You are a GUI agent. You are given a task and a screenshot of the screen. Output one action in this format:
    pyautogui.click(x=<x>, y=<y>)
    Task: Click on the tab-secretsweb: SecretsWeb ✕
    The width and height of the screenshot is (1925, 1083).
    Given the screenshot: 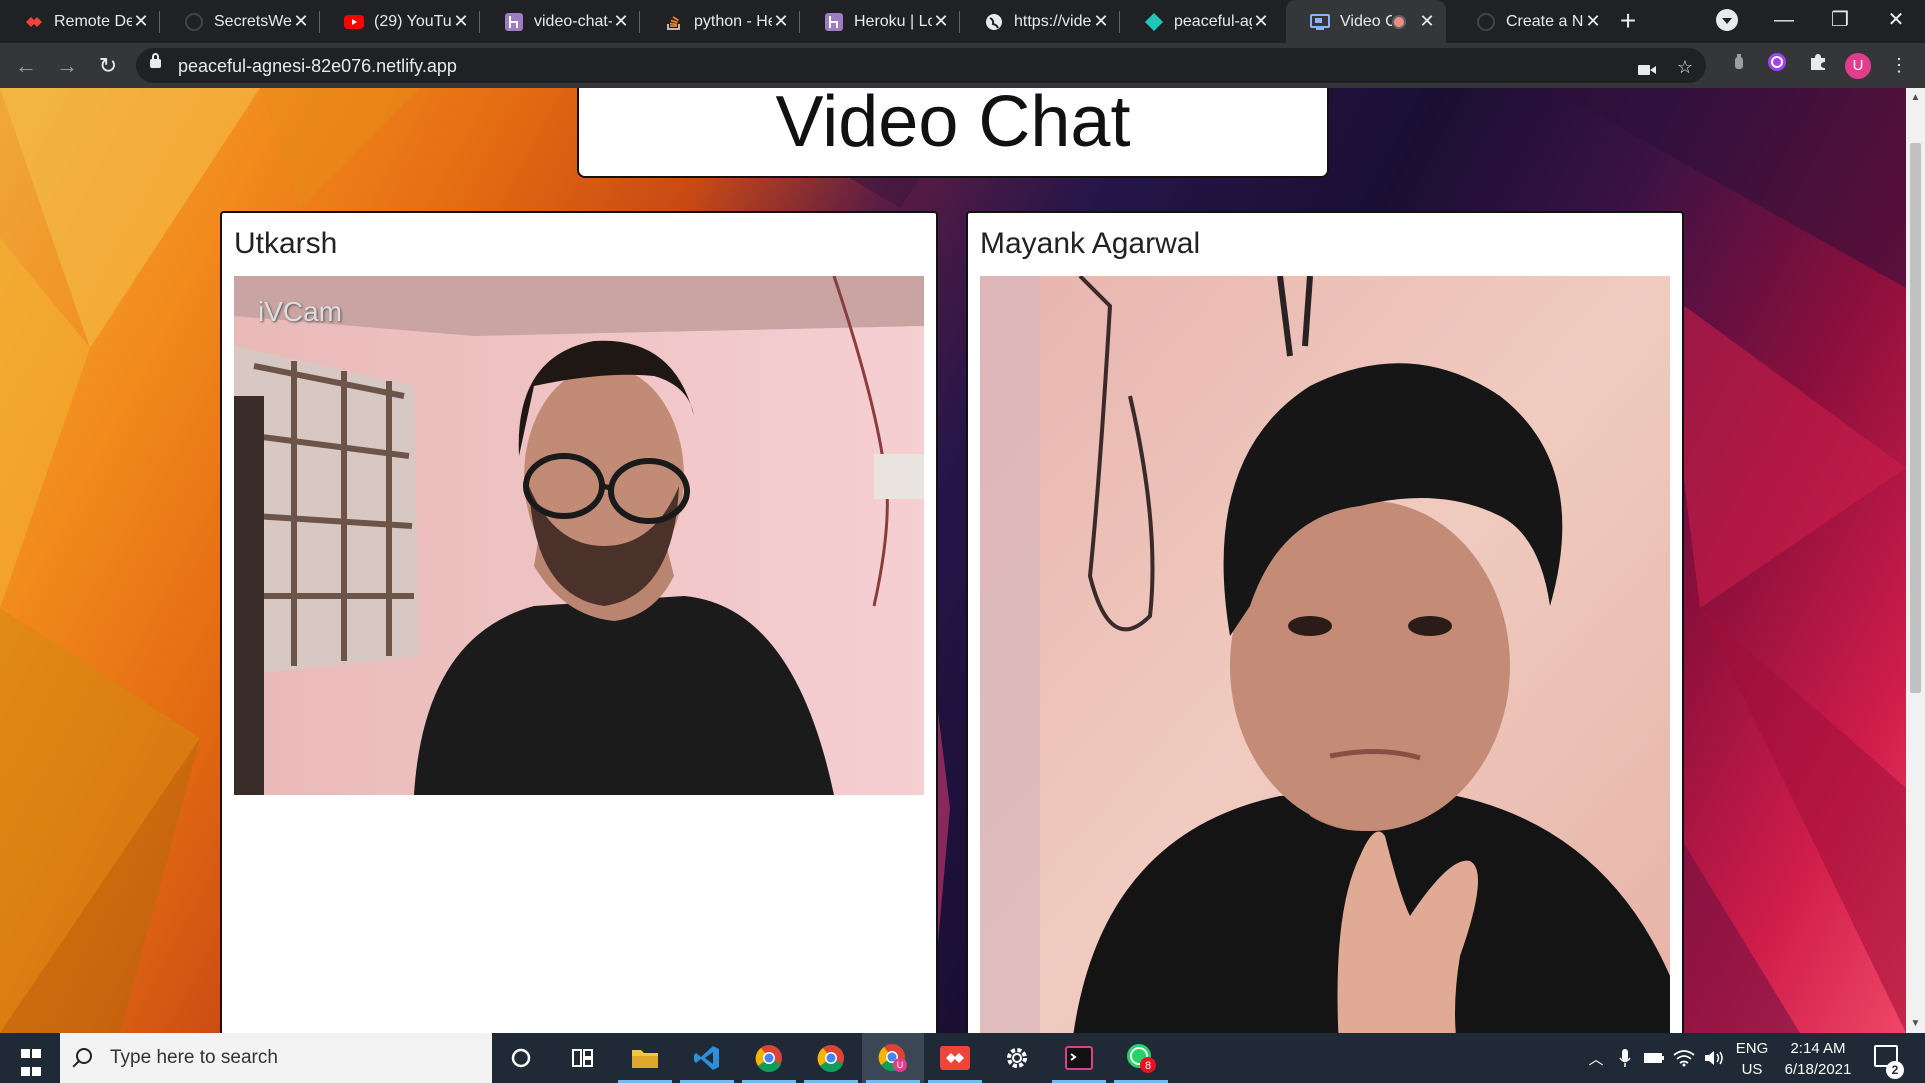 What is the action you would take?
    pyautogui.click(x=240, y=21)
    